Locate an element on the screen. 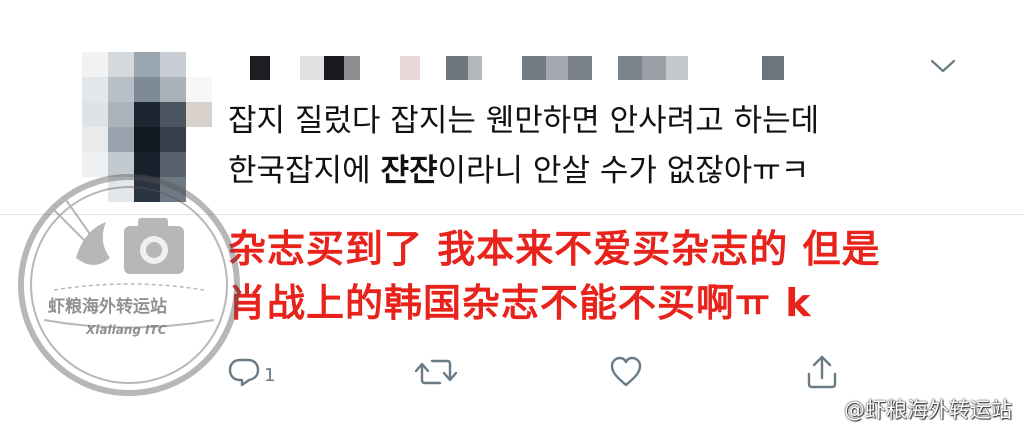 This screenshot has width=1024, height=430. stamp-title: 虾粮海外转运站 is located at coordinates (107, 307).